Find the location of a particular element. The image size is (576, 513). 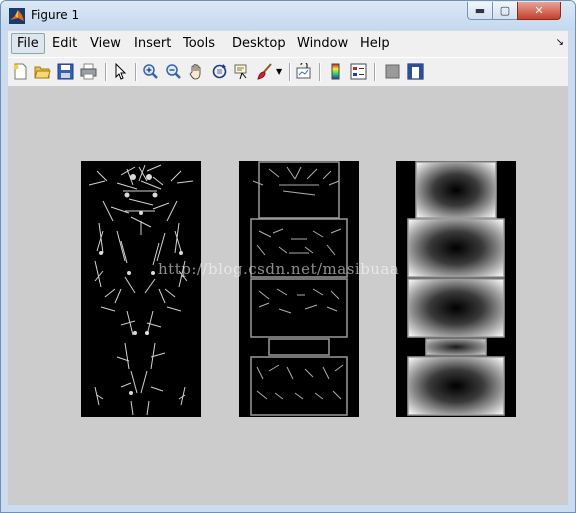

zoom-out-icon is located at coordinates (173, 71).